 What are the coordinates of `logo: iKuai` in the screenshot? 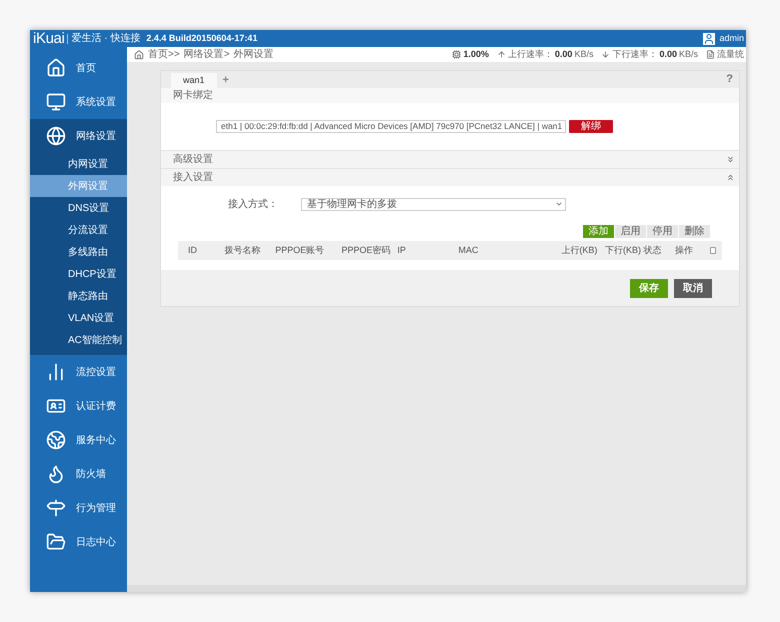 It's located at (49, 38).